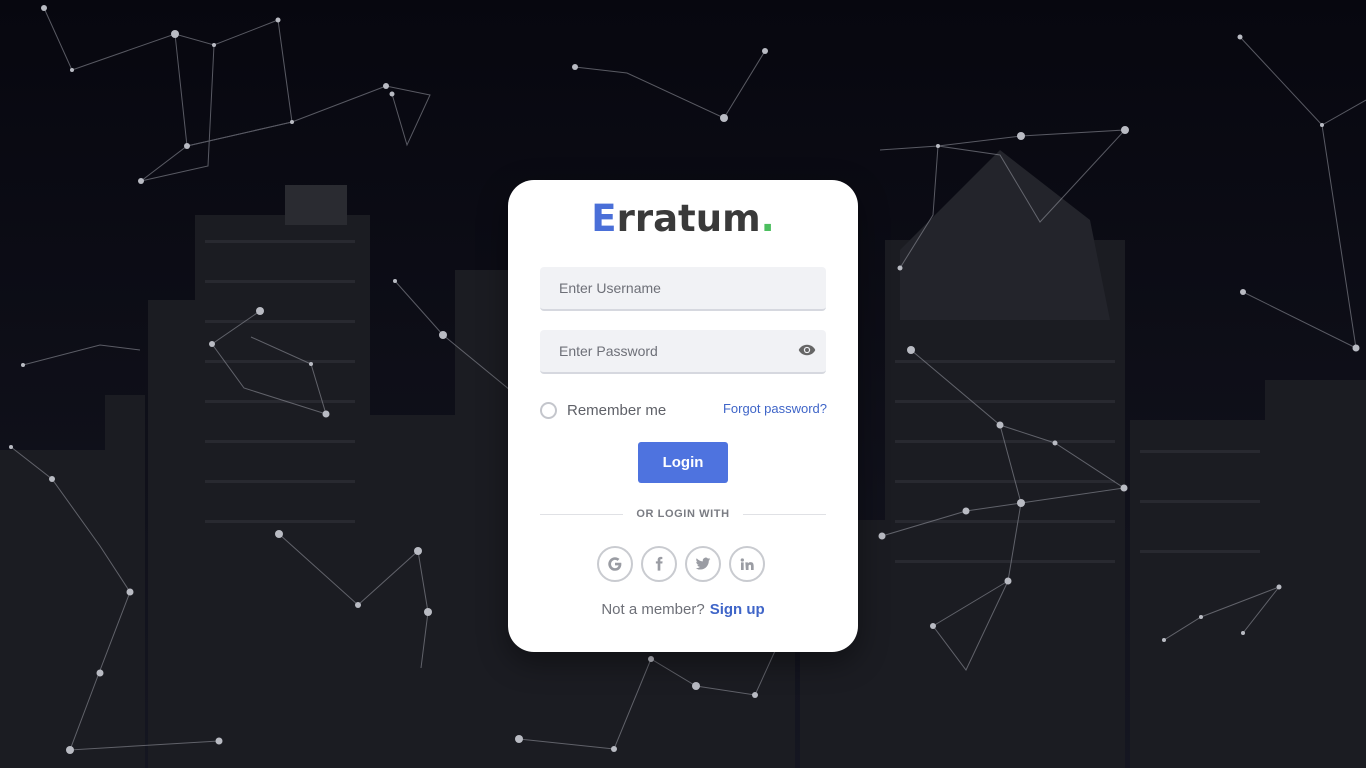 The image size is (1366, 768). What do you see at coordinates (683, 514) in the screenshot?
I see `or-login-with-divider: OR LOGIN WITH` at bounding box center [683, 514].